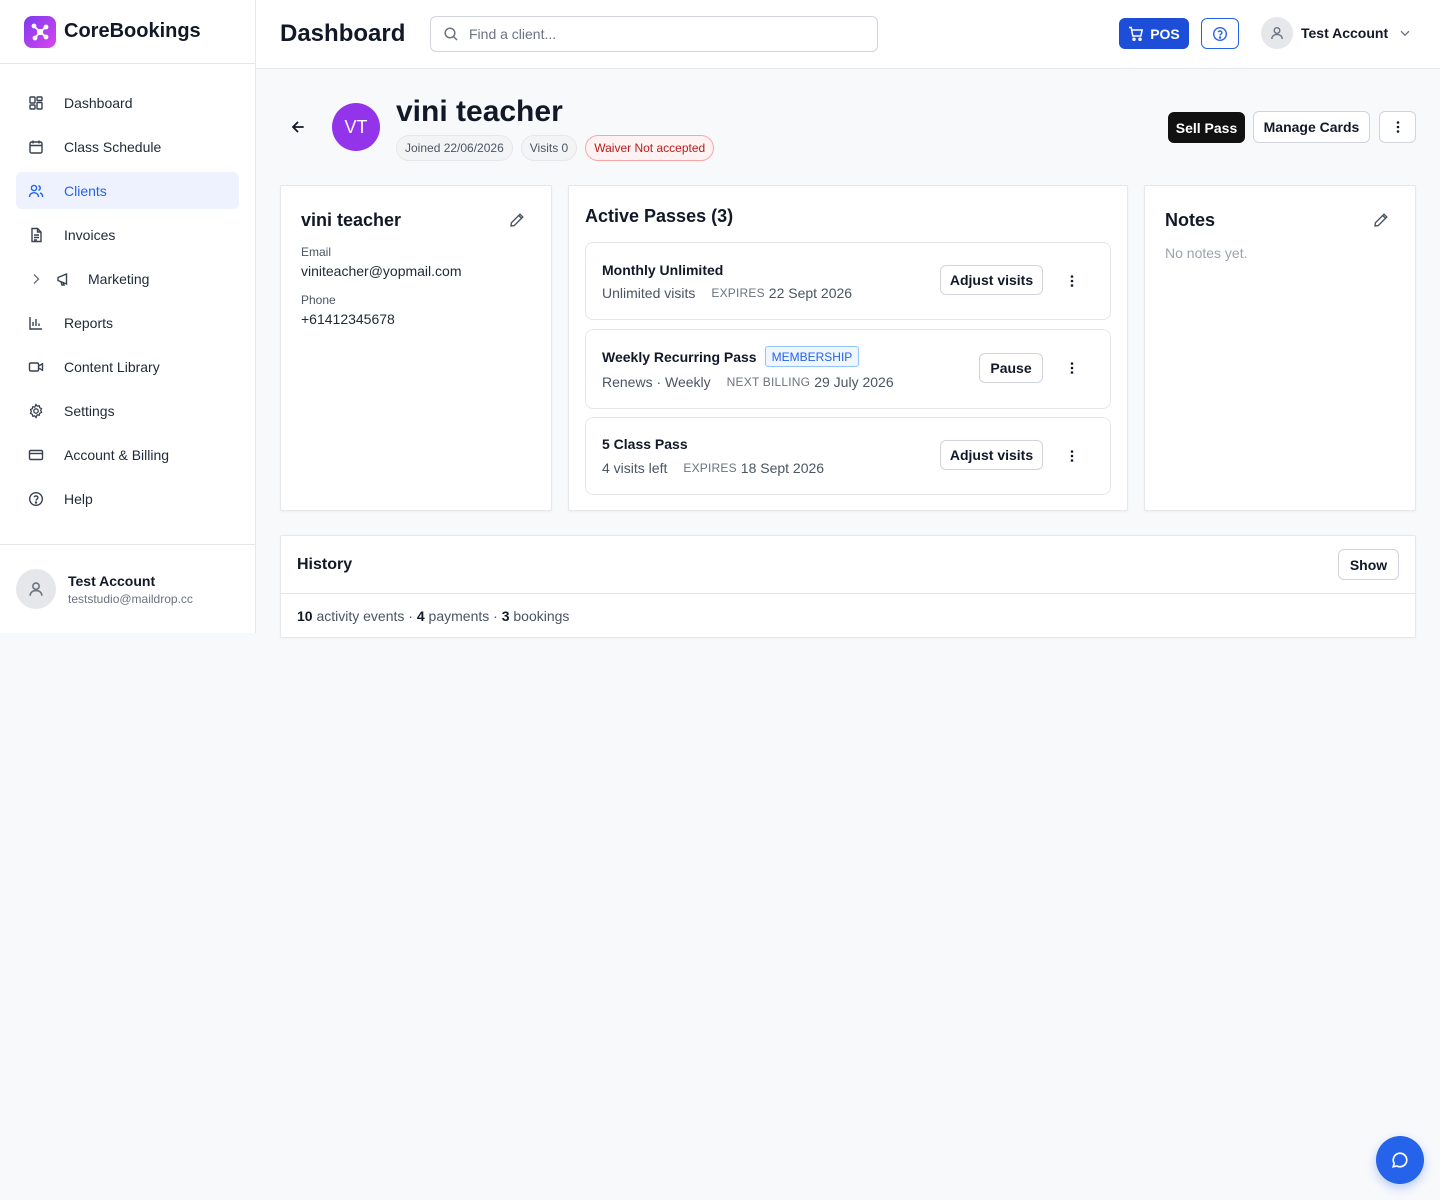 This screenshot has height=1200, width=1440. I want to click on email-value: viniteacher@yopmail.com, so click(381, 271).